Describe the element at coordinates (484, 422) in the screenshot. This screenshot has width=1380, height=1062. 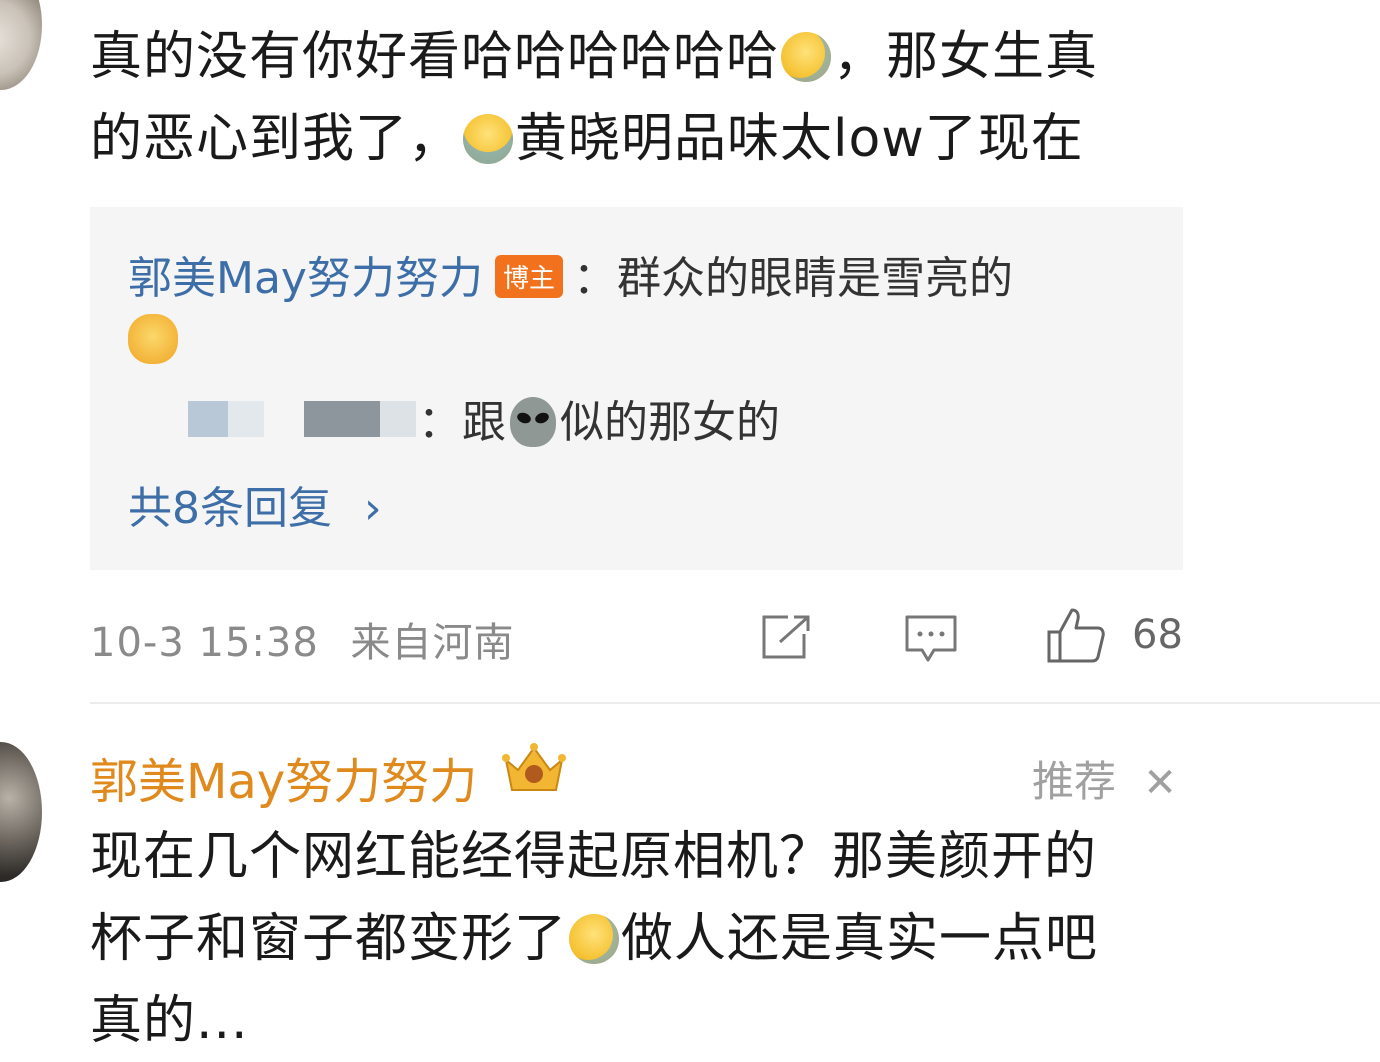
I see `reply-text: 跟` at that location.